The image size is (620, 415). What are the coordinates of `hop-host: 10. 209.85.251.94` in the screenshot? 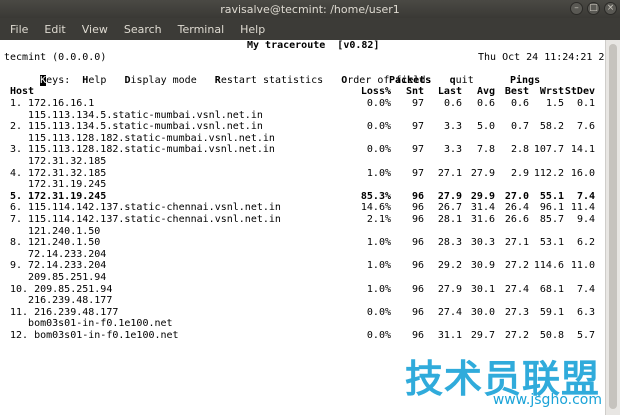 It's located at (61, 289).